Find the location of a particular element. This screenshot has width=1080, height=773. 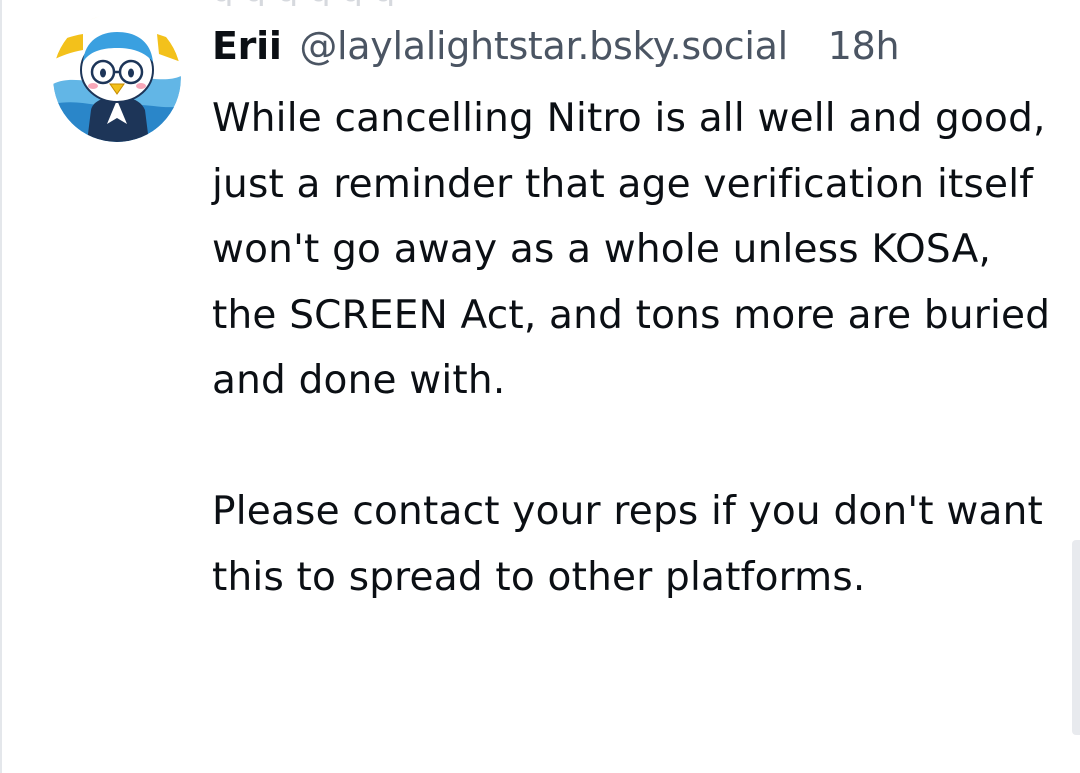

author-avatar is located at coordinates (117, 78).